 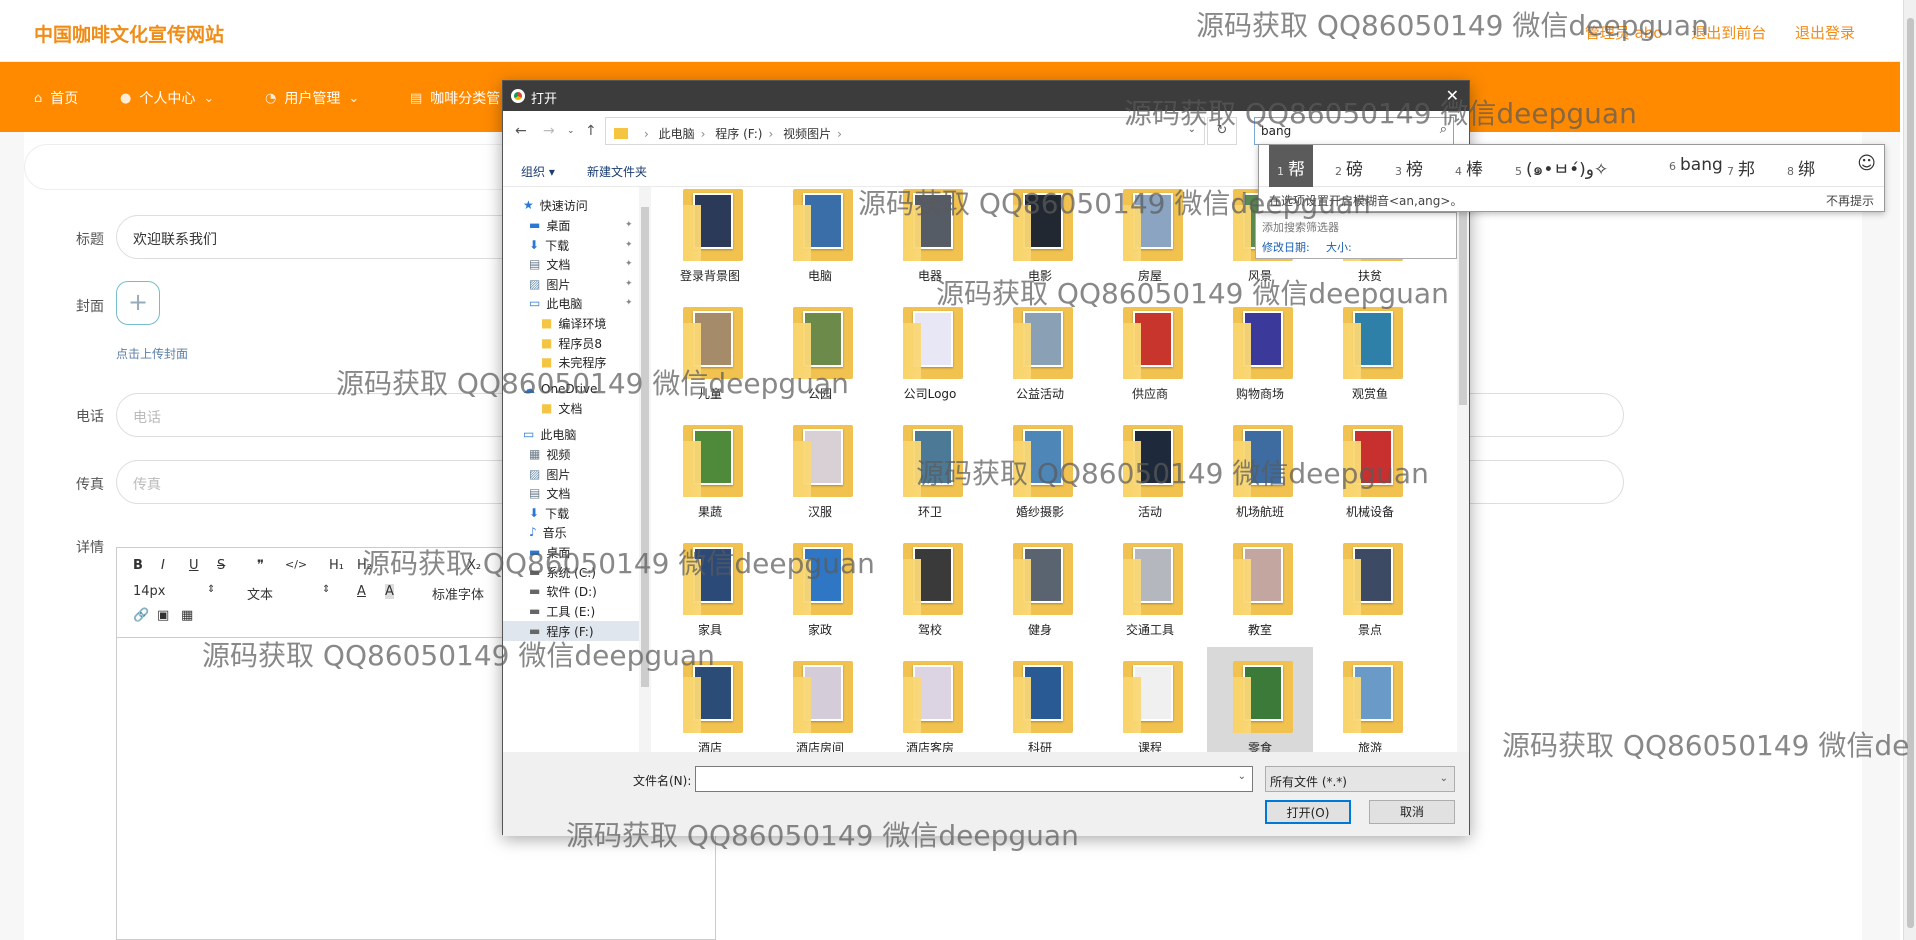 I want to click on tree-item: ▬ 程序 (F:), so click(x=571, y=631).